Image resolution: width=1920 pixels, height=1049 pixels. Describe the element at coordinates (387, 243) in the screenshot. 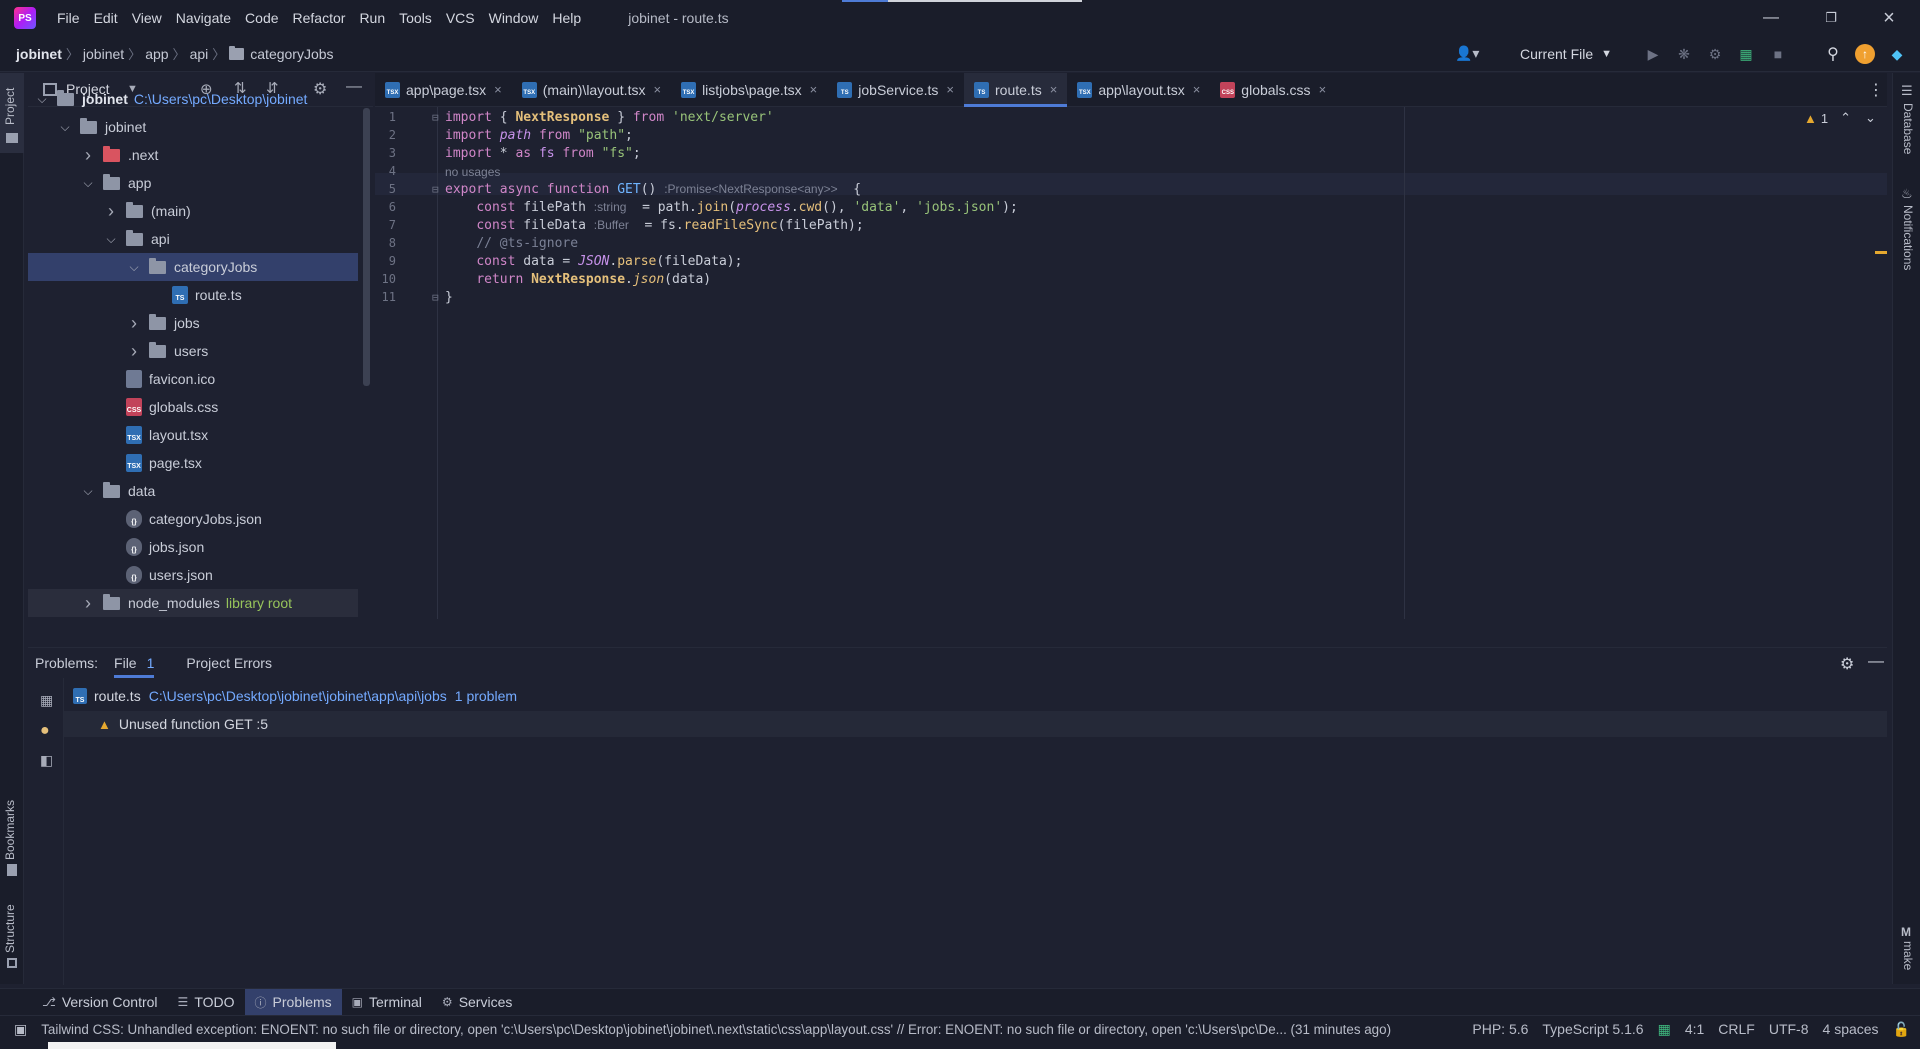

I see `line-number: 8` at that location.